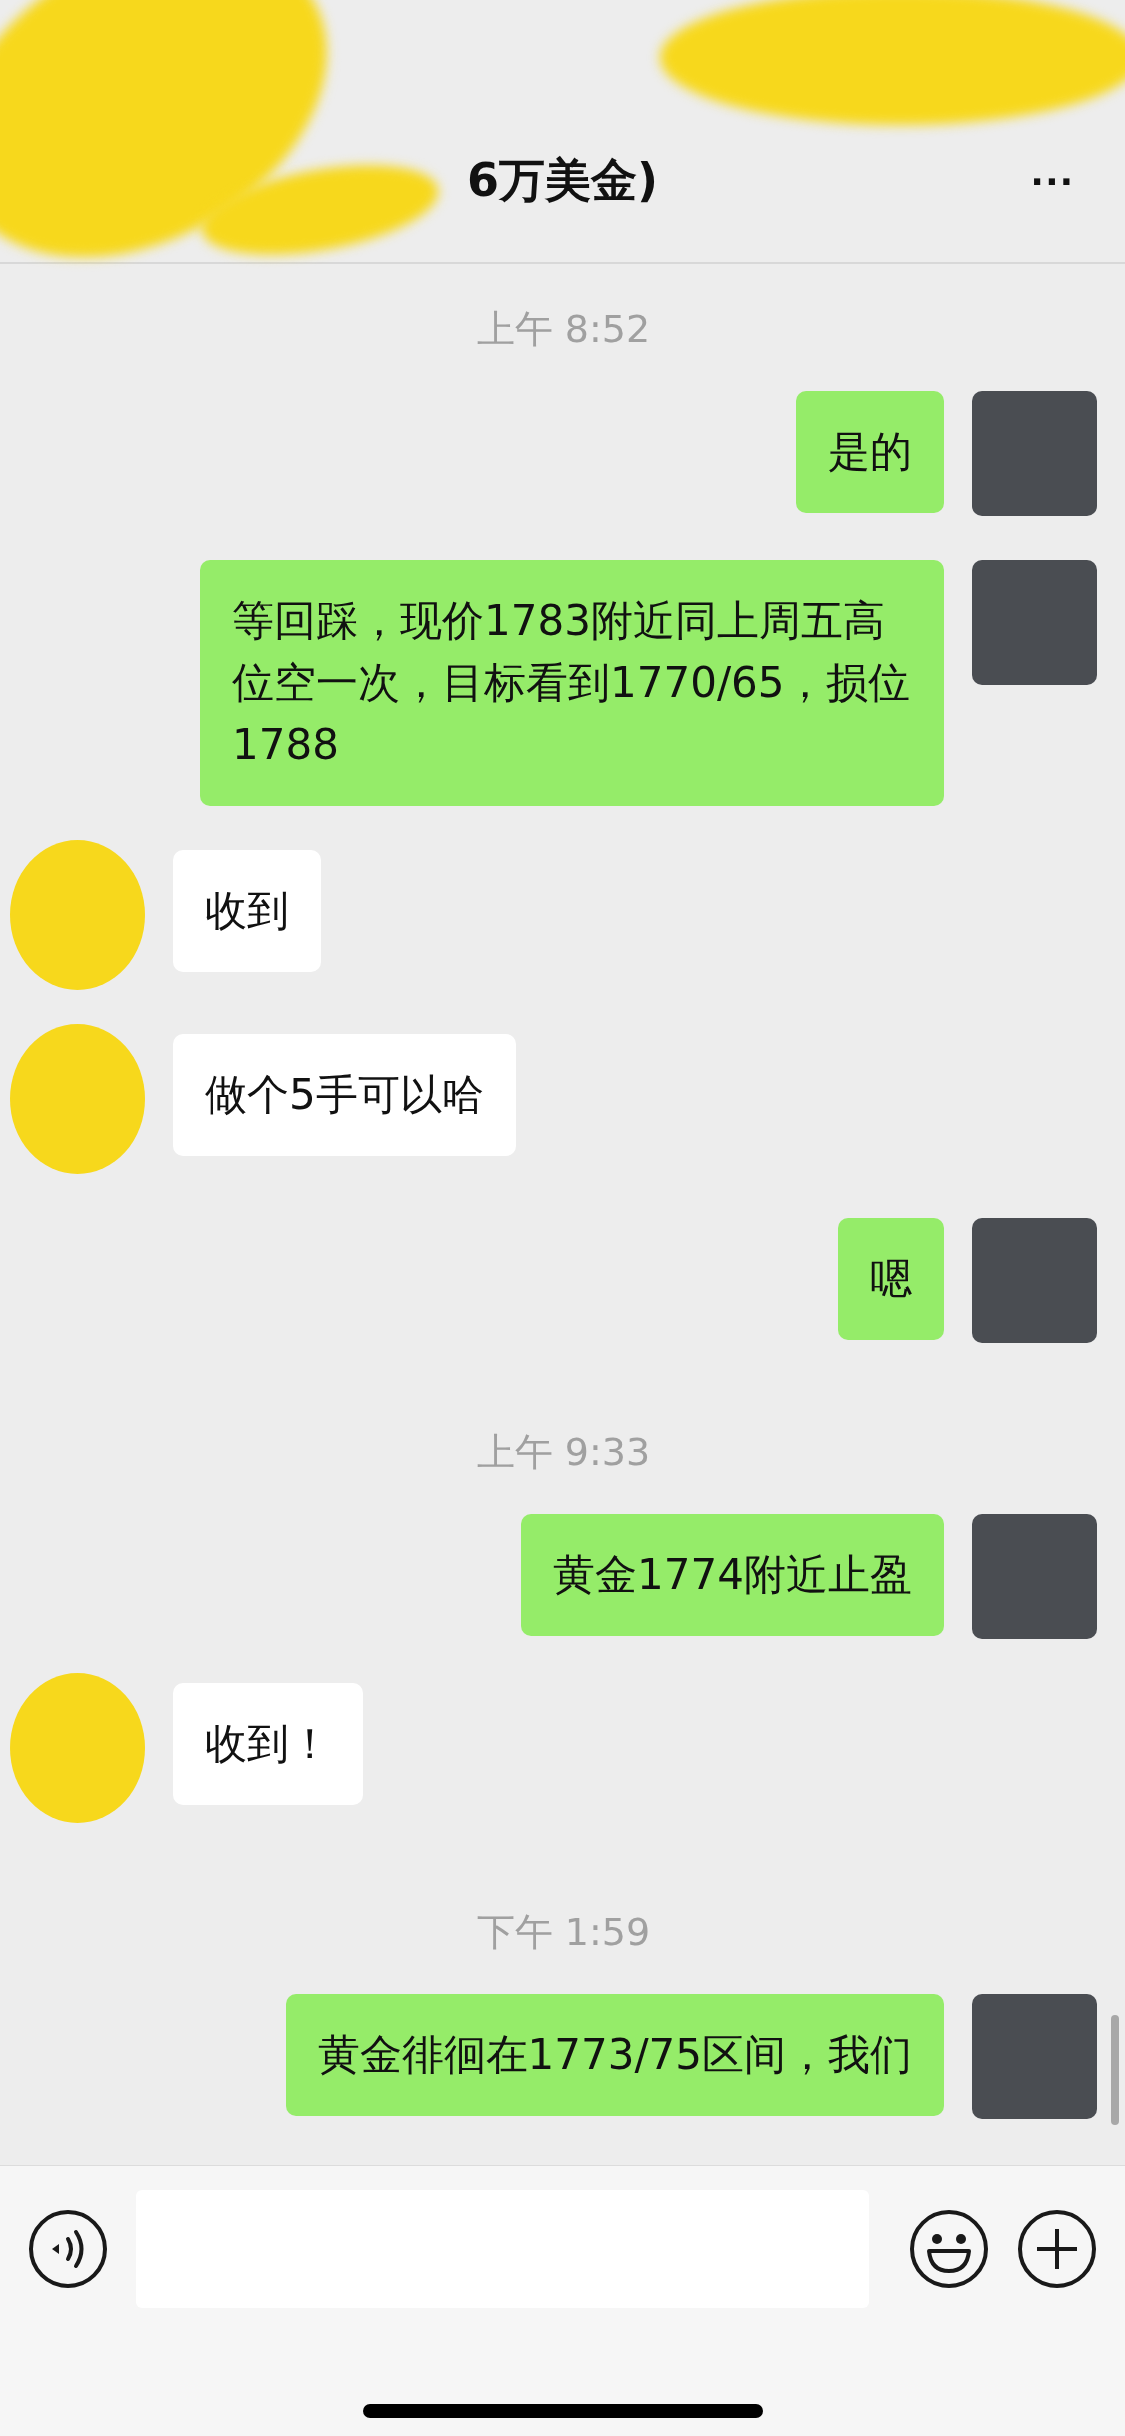 The height and width of the screenshot is (2436, 1125). What do you see at coordinates (563, 329) in the screenshot?
I see `timestamp: 上午 8:52` at bounding box center [563, 329].